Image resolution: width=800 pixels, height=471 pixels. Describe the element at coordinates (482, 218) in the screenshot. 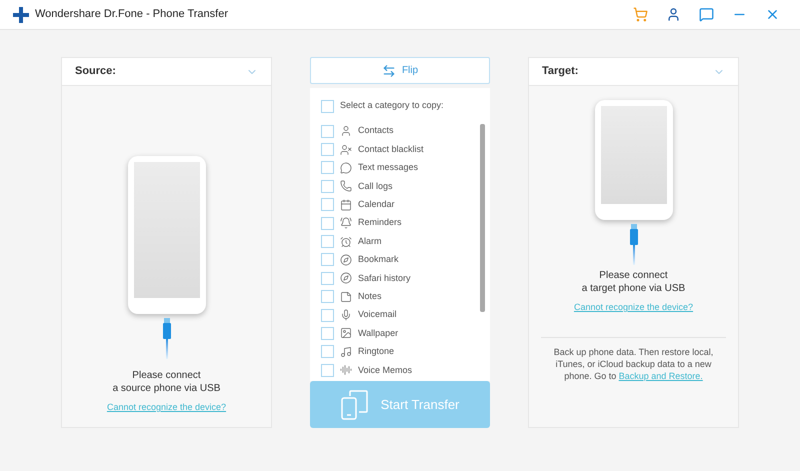

I see `scrollbar` at that location.